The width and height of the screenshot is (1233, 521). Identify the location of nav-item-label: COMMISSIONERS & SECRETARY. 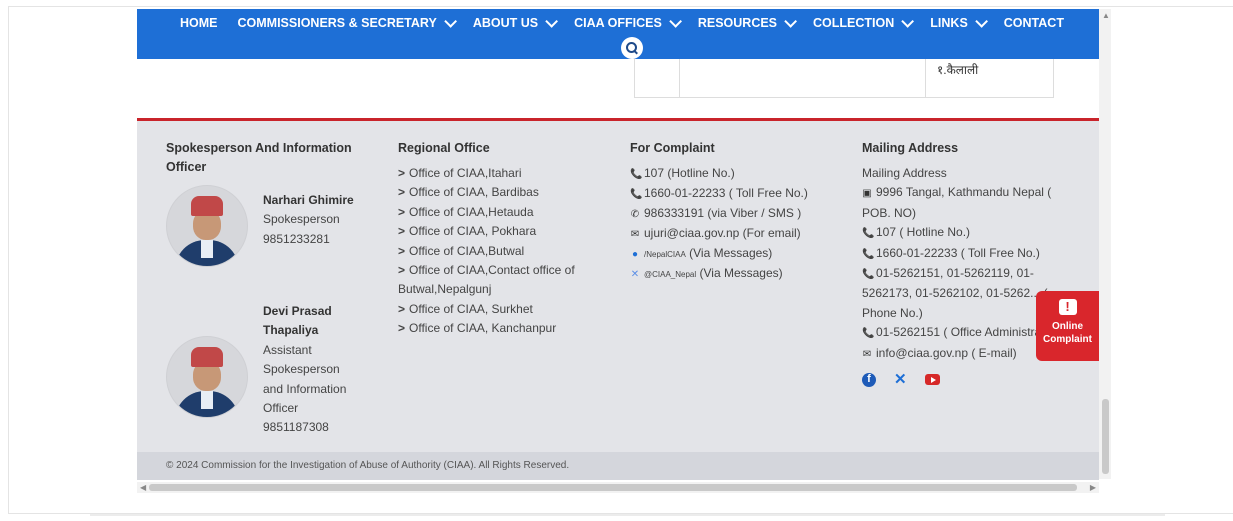
(337, 23).